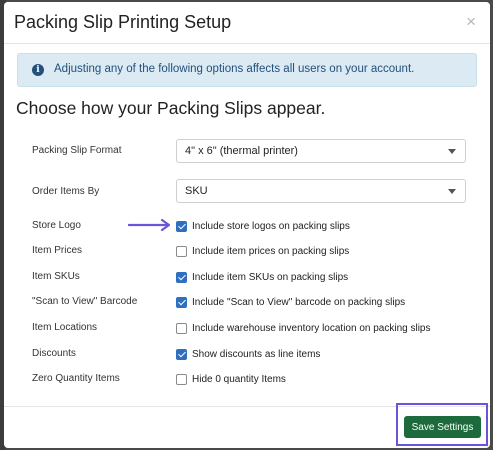  I want to click on order-items-by-select: SKU, so click(321, 191).